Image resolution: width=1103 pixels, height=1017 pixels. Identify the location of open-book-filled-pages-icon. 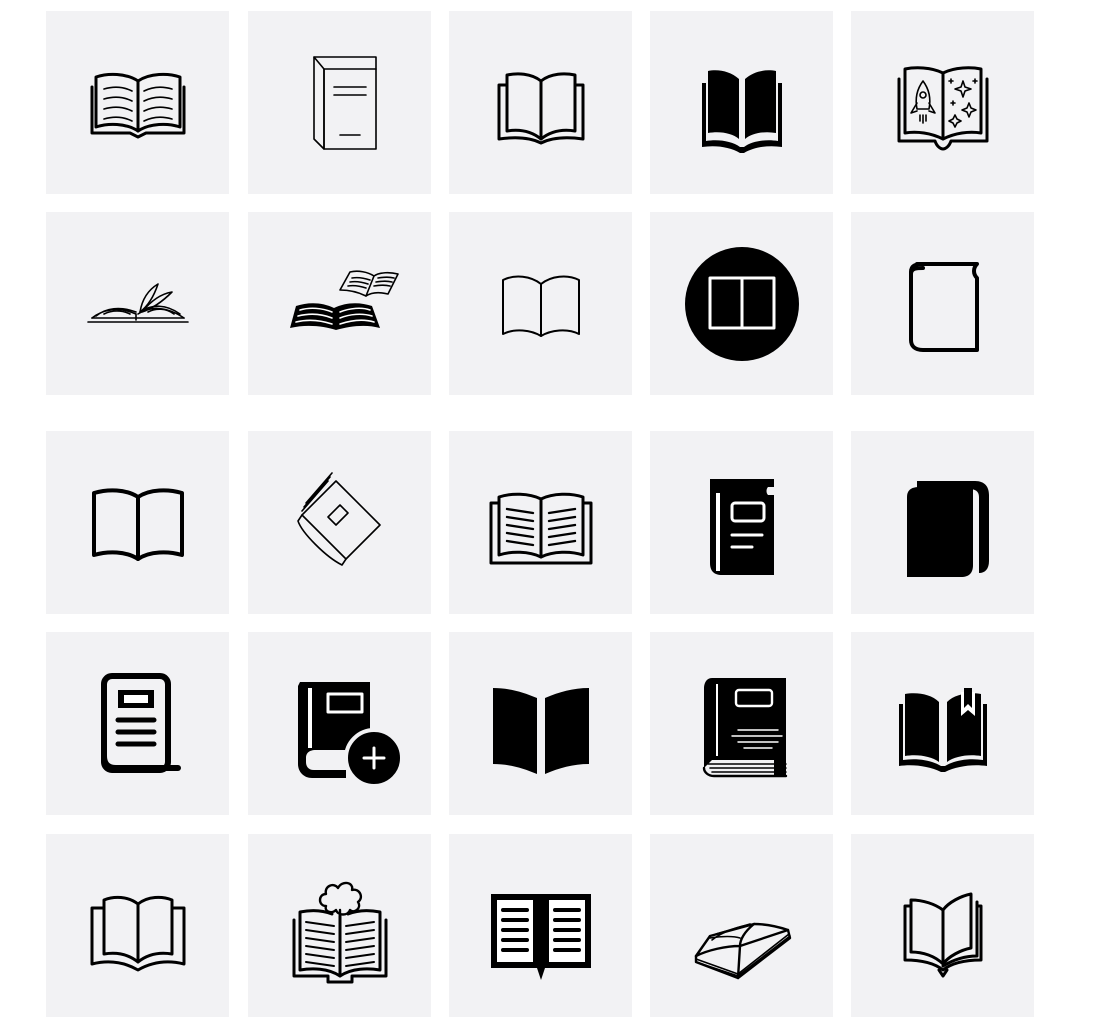
(540, 730).